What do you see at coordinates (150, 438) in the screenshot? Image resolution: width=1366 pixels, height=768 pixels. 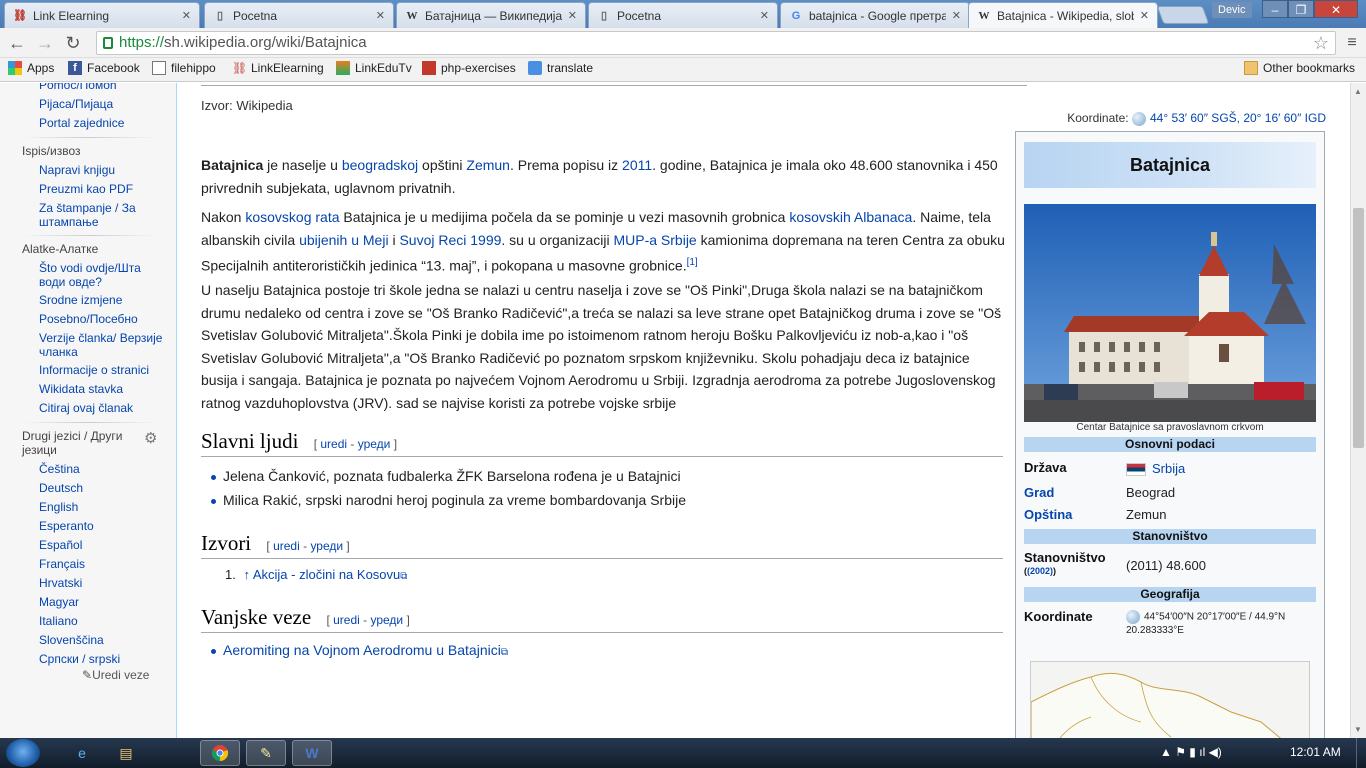 I see `gear-icon: ⚙` at bounding box center [150, 438].